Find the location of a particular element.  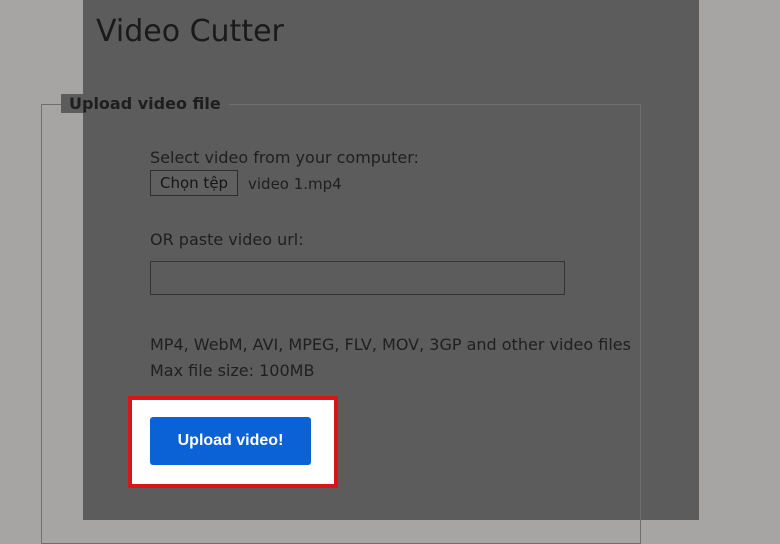

video-url-input is located at coordinates (357, 278).